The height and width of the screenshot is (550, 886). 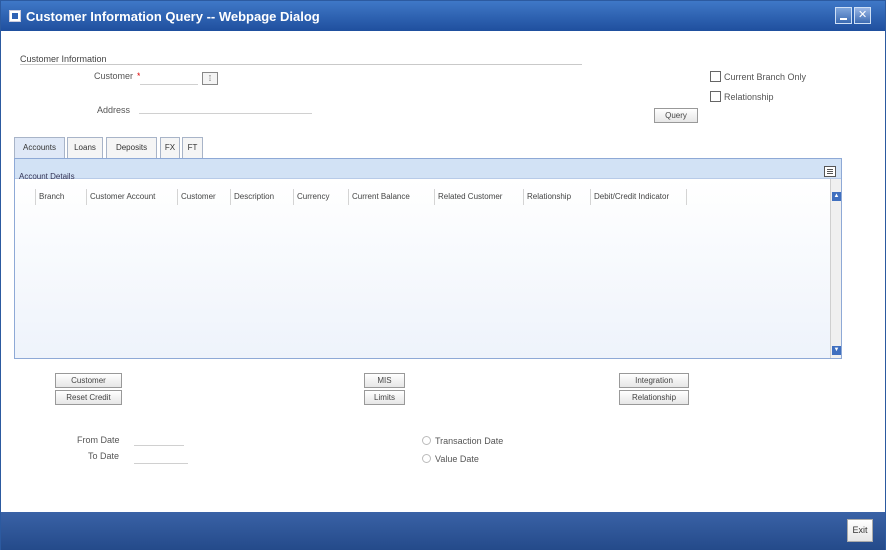 What do you see at coordinates (676, 115) in the screenshot?
I see `query-button: Query` at bounding box center [676, 115].